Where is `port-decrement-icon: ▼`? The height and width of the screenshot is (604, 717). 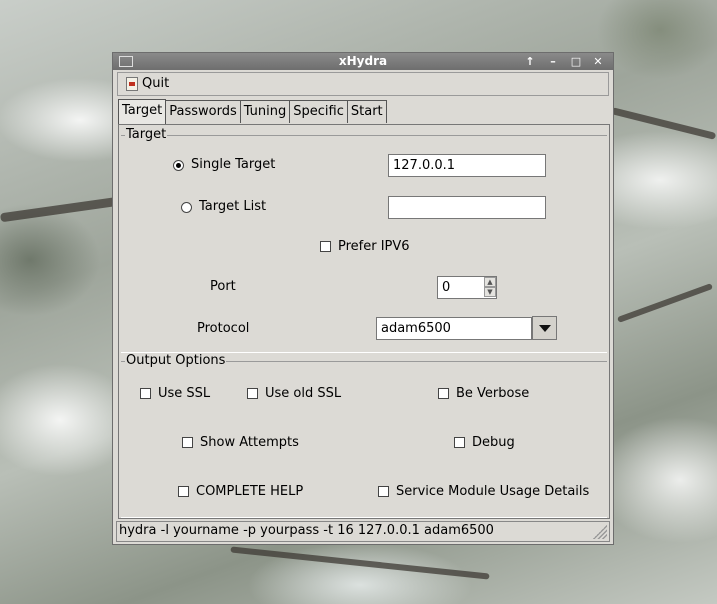 port-decrement-icon: ▼ is located at coordinates (490, 292).